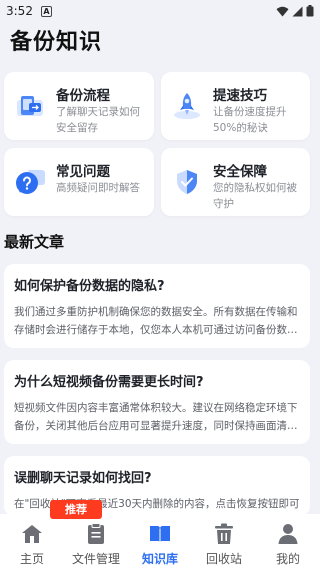 Image resolution: width=320 pixels, height=574 pixels. What do you see at coordinates (83, 96) in the screenshot?
I see `card-title: 备份流程` at bounding box center [83, 96].